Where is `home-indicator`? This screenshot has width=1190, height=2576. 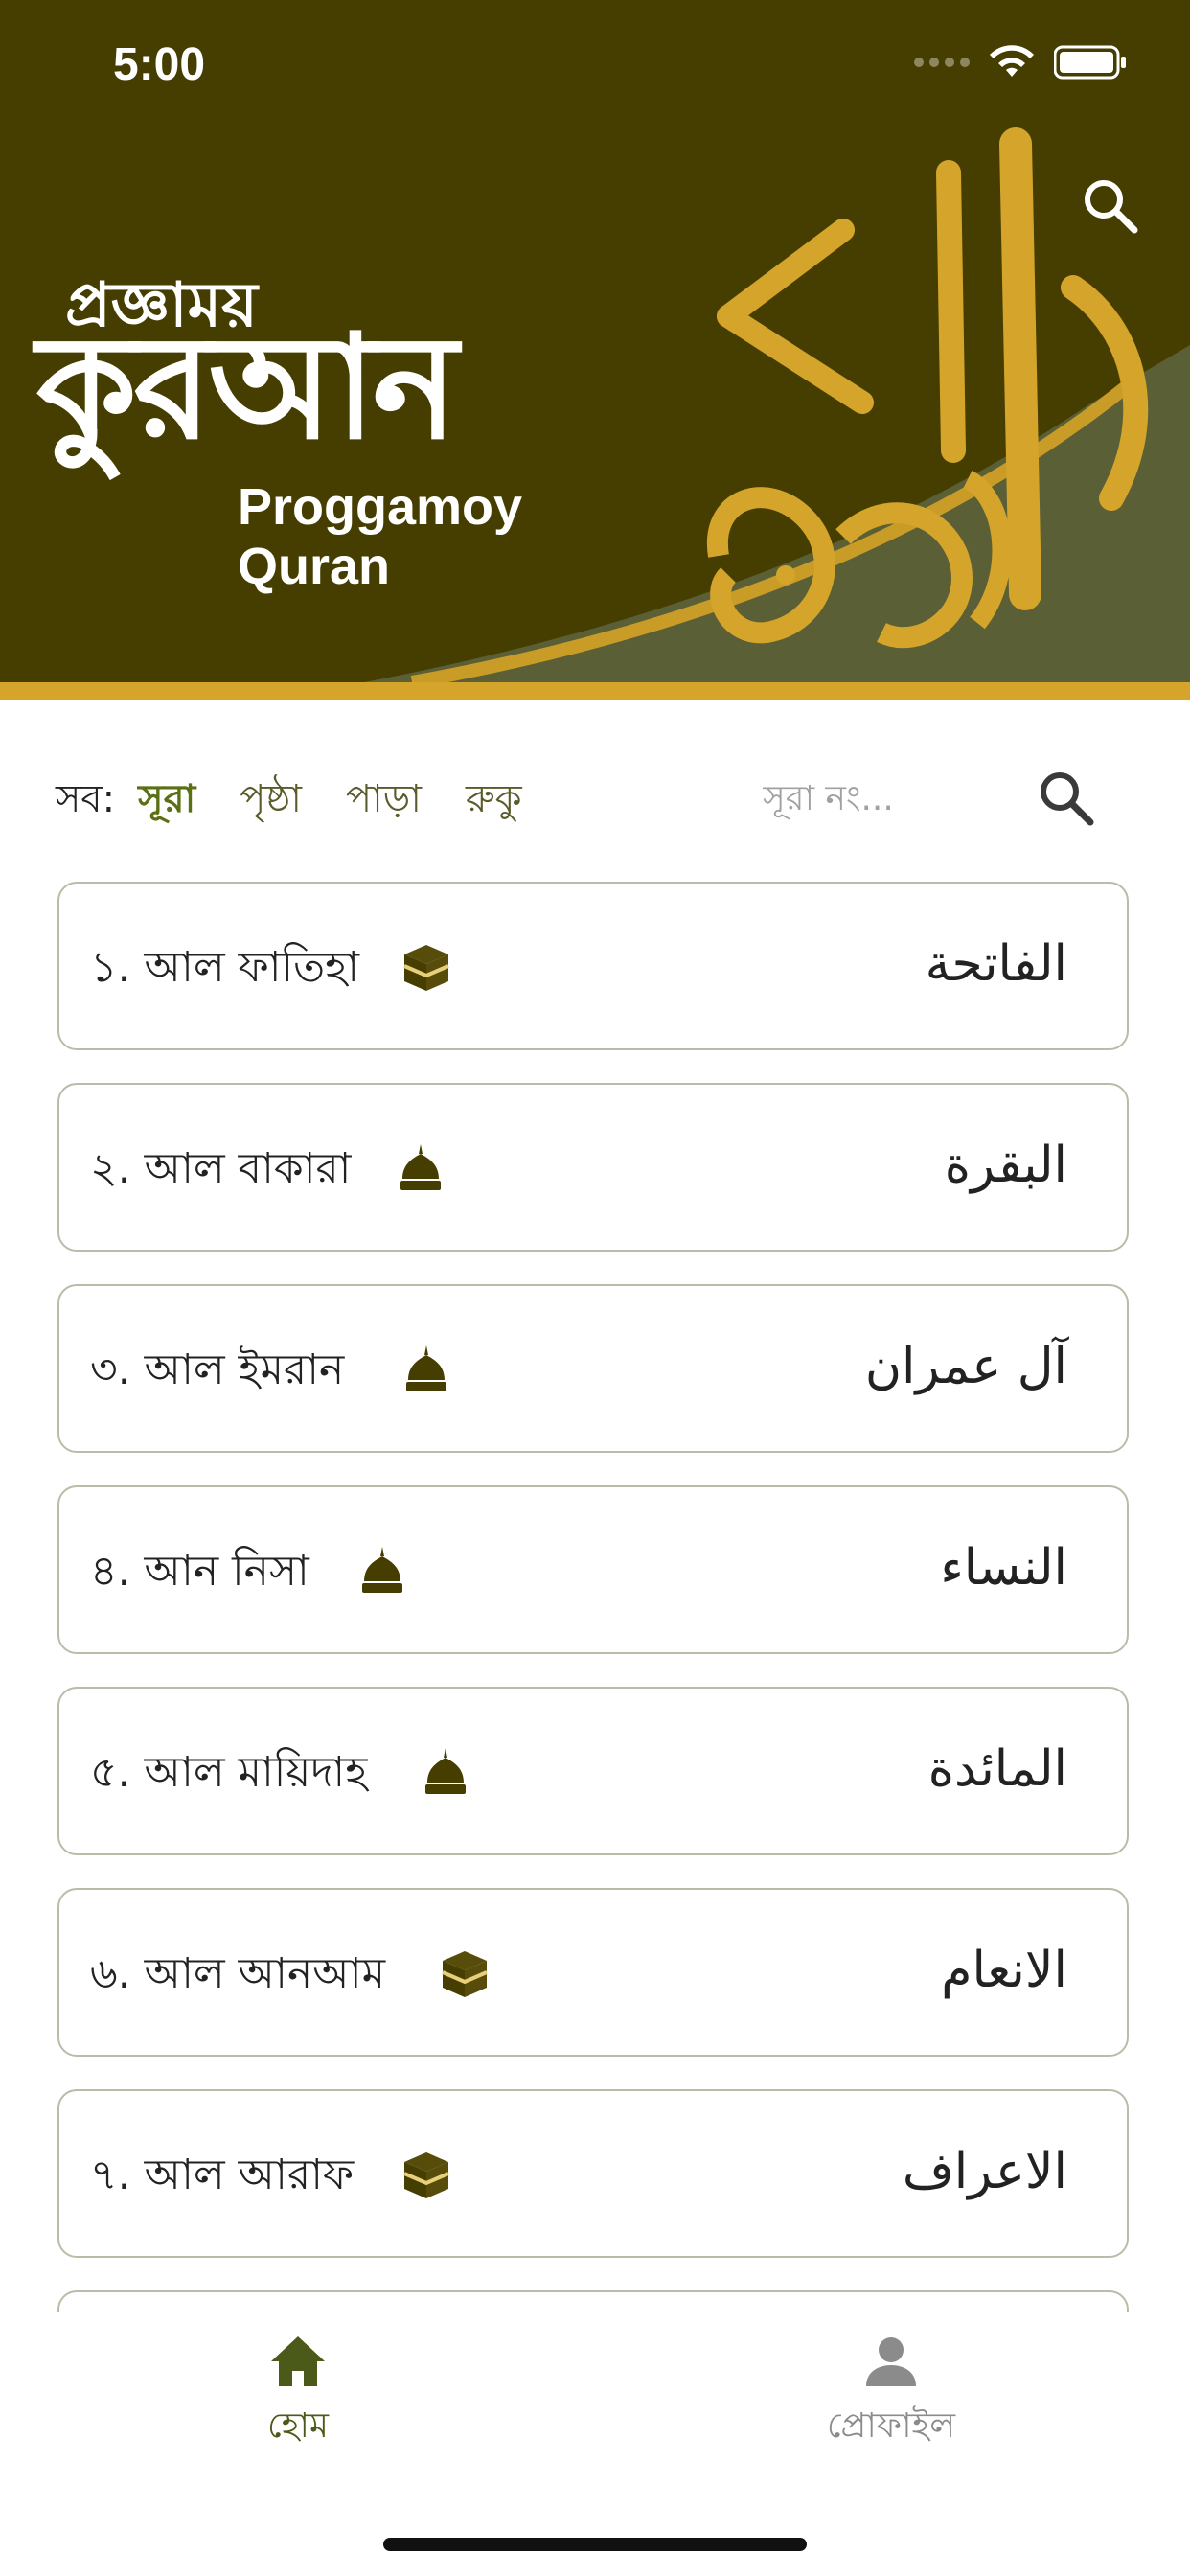
home-indicator is located at coordinates (595, 2544).